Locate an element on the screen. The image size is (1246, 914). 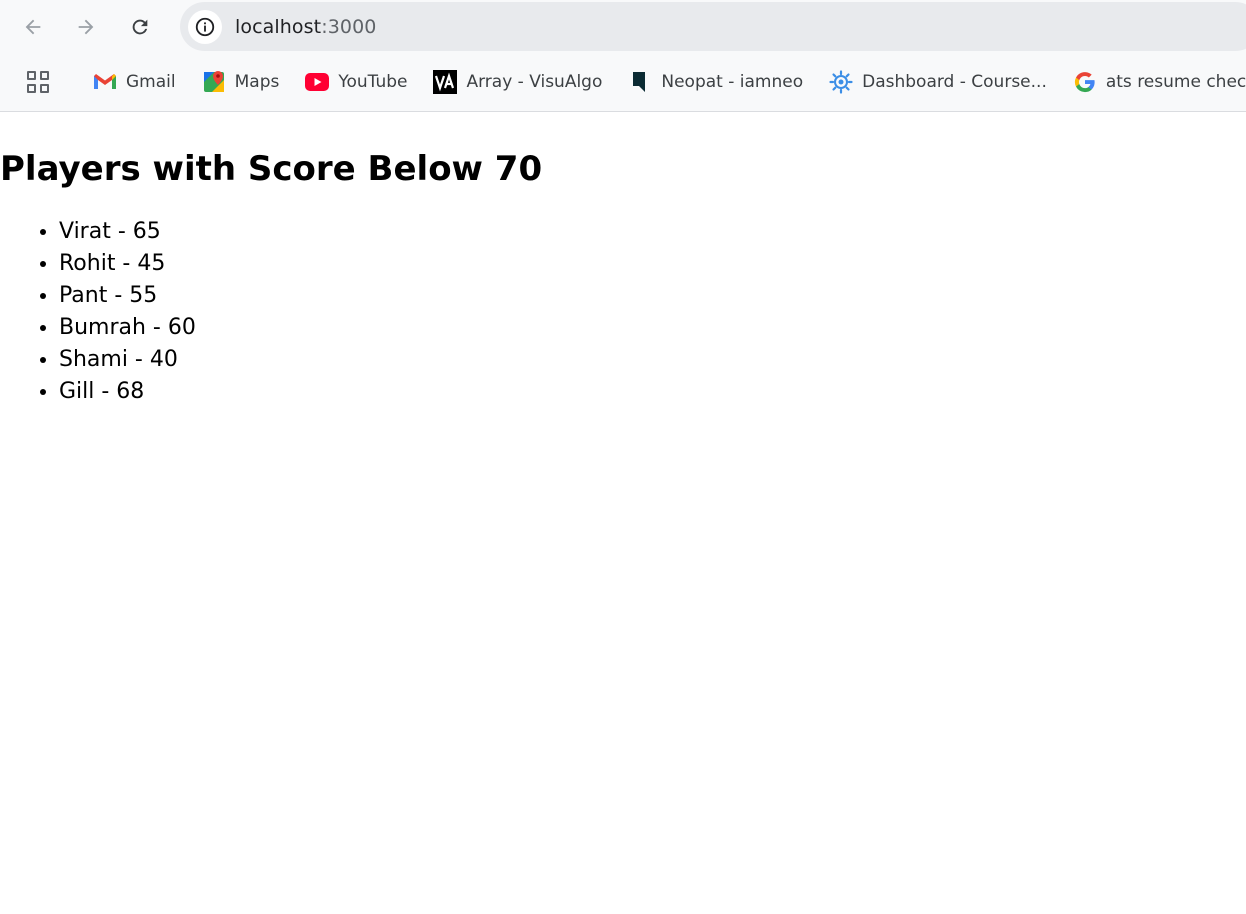
navigation-bar: localhost:3000 is located at coordinates (623, 27).